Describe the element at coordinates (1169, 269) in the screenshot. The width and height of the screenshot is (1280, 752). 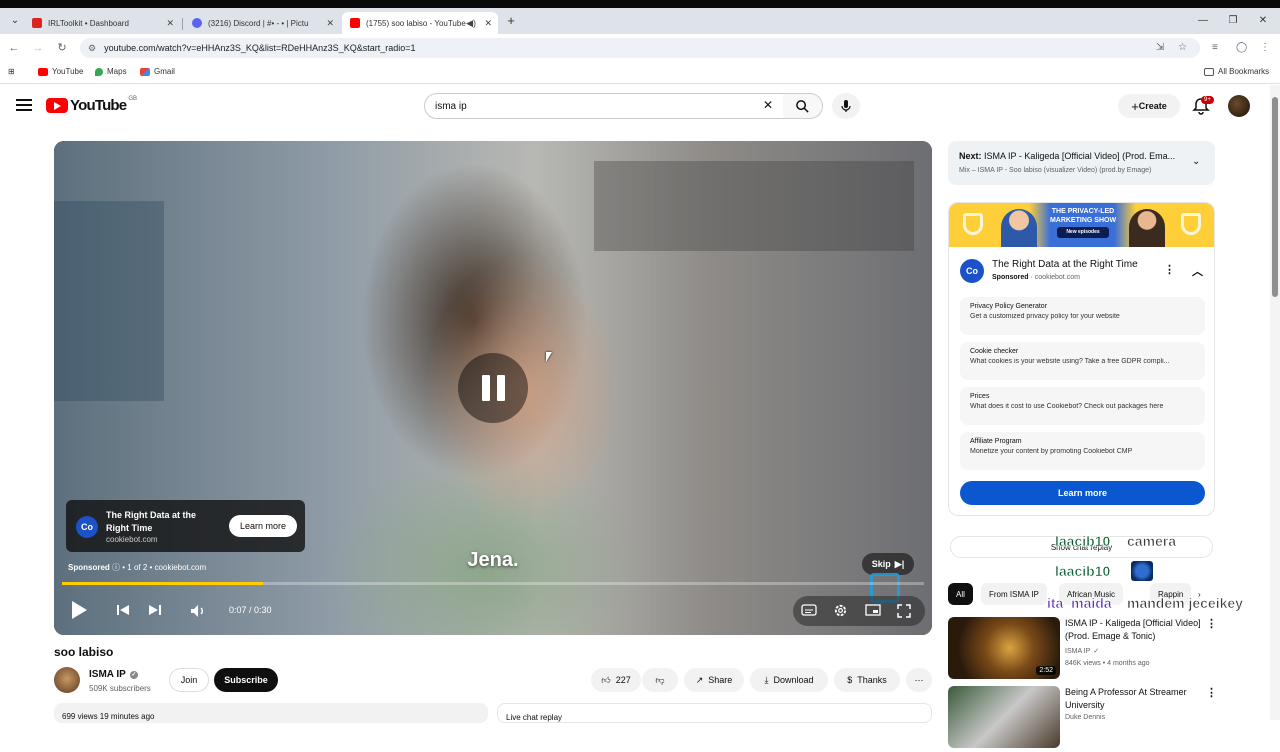
I see `ad-options-icon: ⋮` at that location.